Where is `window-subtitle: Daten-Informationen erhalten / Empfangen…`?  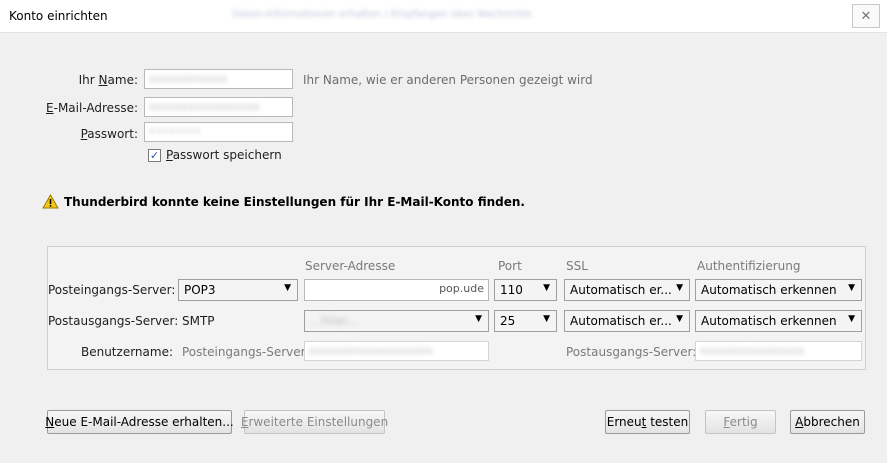 window-subtitle: Daten-Informationen erhalten / Empfangen… is located at coordinates (382, 14).